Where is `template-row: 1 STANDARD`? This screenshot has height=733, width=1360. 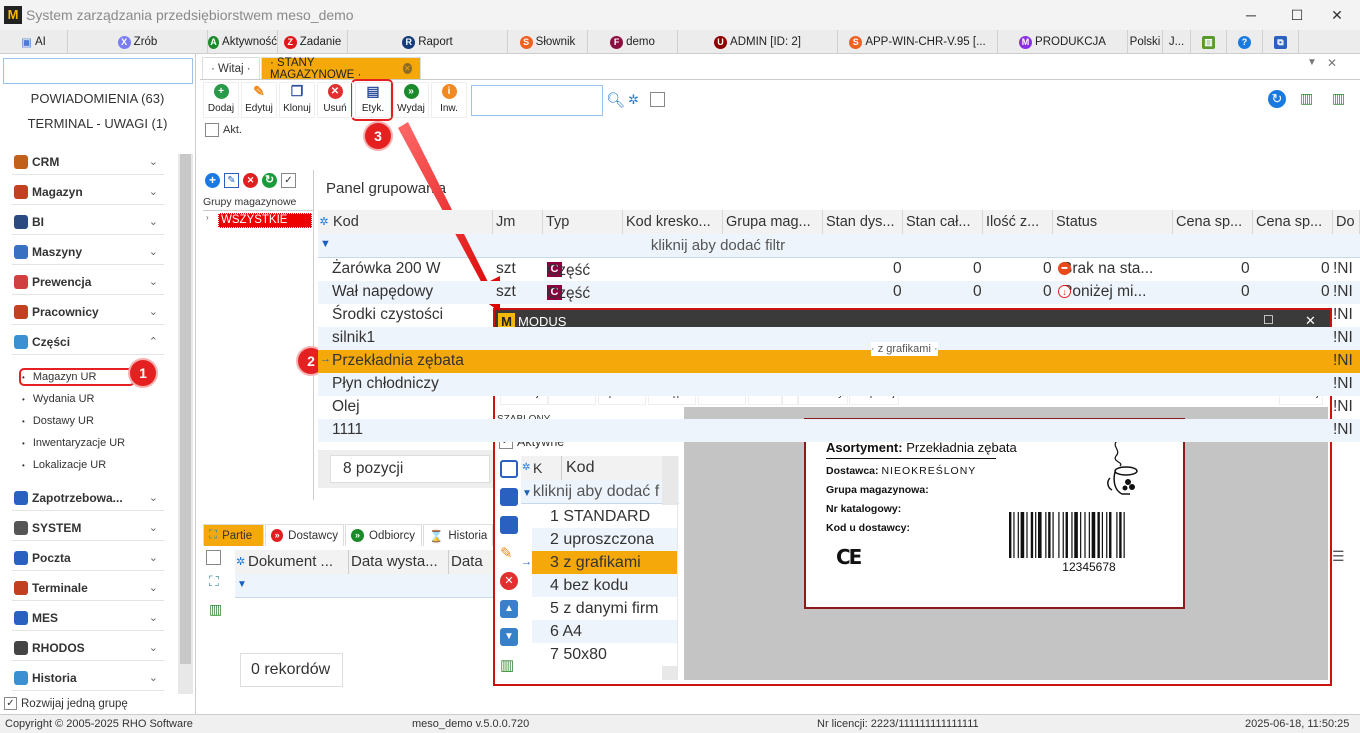 template-row: 1 STANDARD is located at coordinates (604, 516).